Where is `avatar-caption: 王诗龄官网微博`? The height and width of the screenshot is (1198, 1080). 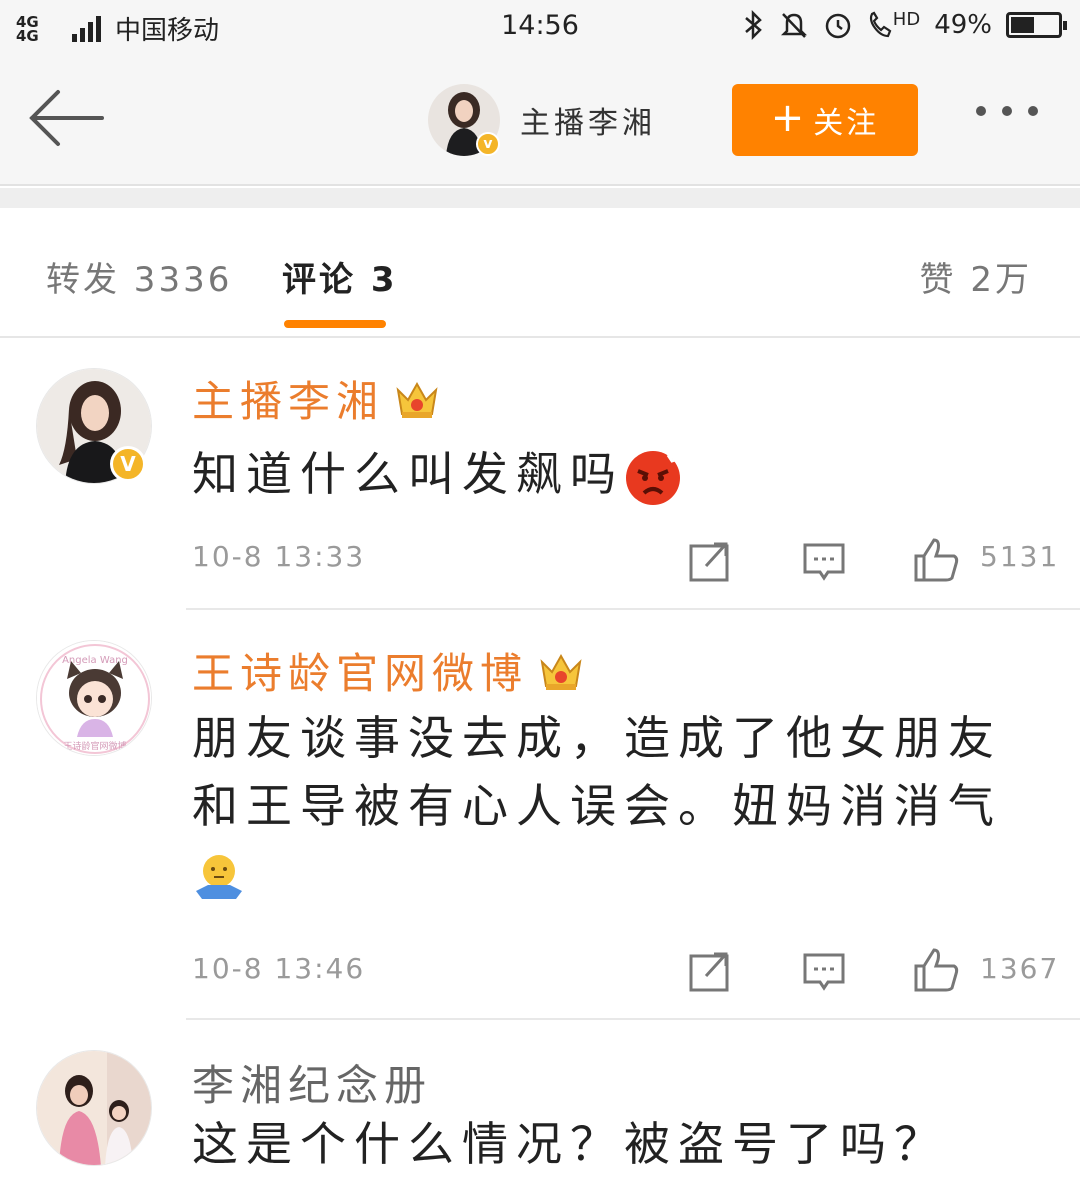
avatar-caption: 王诗龄官网微博 is located at coordinates (94, 746).